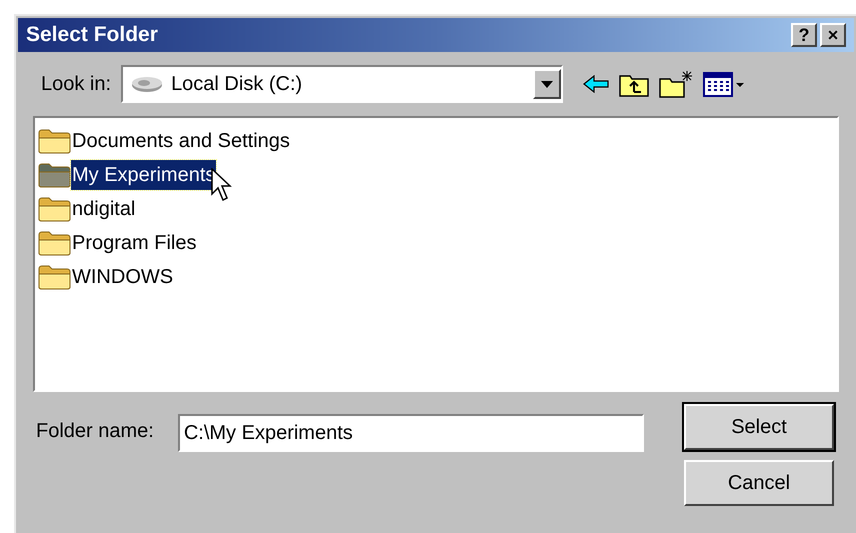 This screenshot has height=533, width=856. What do you see at coordinates (237, 84) in the screenshot?
I see `drive-name: Local Disk (C:)` at bounding box center [237, 84].